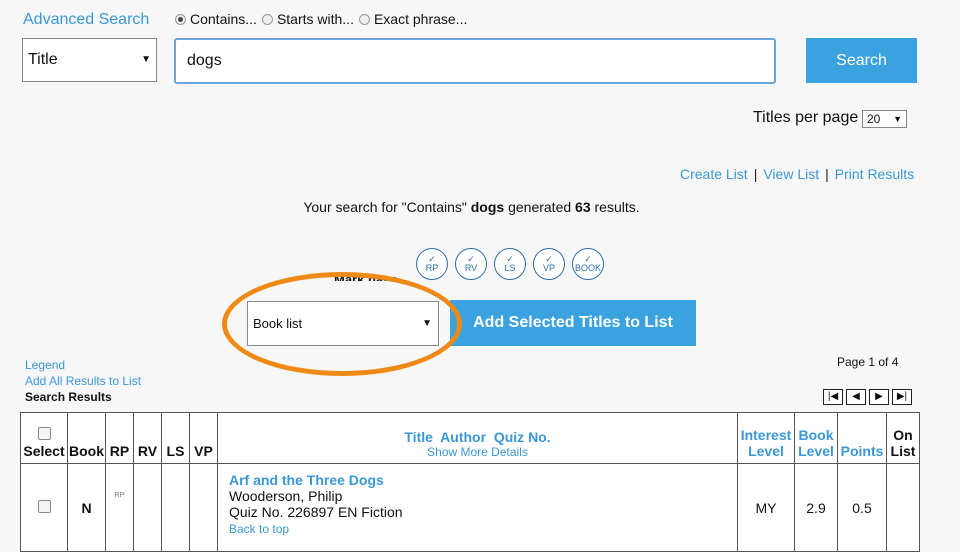 The height and width of the screenshot is (552, 960). Describe the element at coordinates (791, 174) in the screenshot. I see `view-list-link: View List` at that location.